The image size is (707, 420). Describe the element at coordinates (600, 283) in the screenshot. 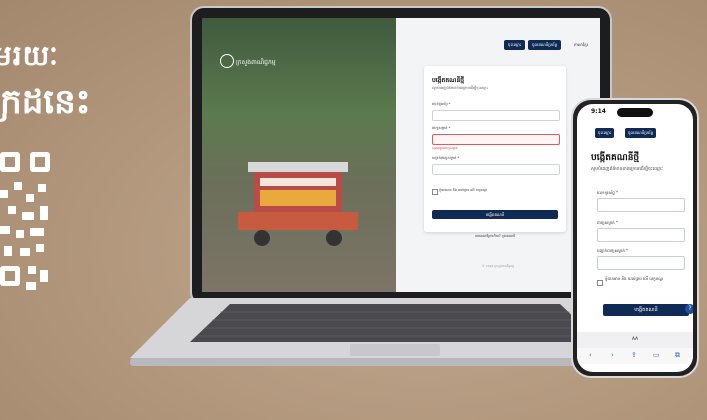

I see `phone-terms-checkbox` at that location.